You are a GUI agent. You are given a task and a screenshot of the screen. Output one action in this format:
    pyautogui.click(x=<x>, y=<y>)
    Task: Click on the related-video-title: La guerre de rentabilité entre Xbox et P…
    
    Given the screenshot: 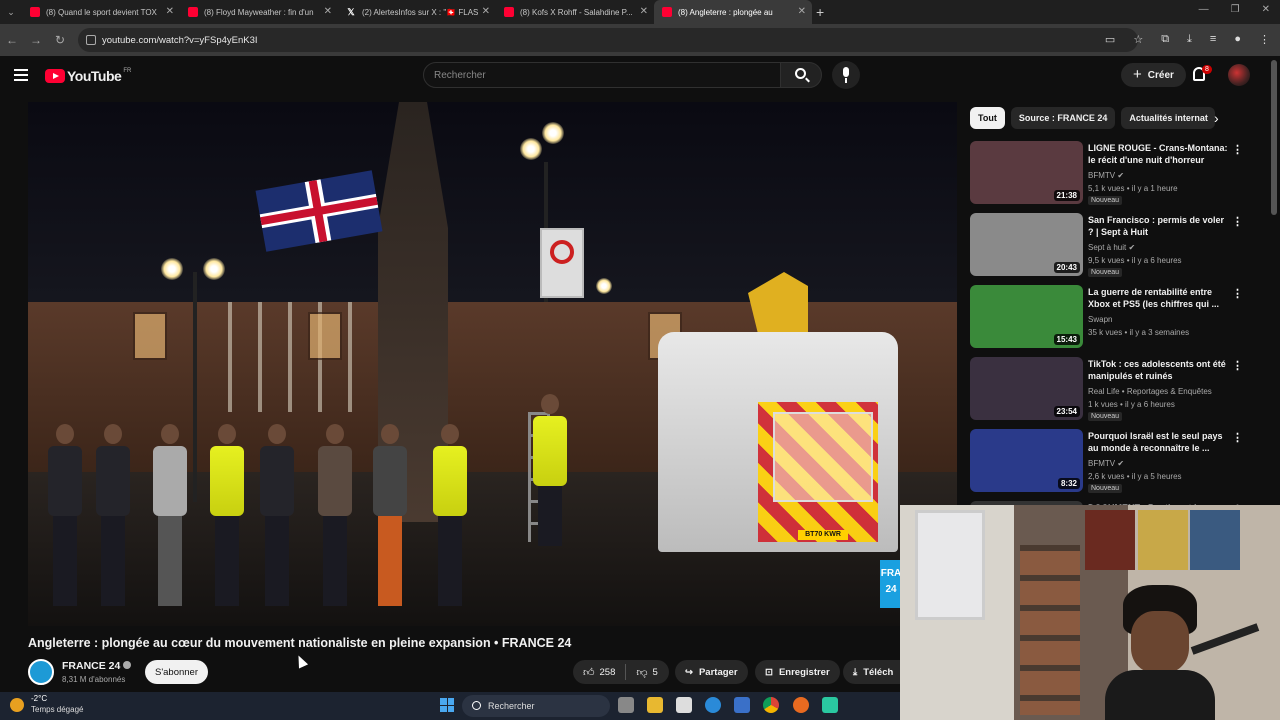 What is the action you would take?
    pyautogui.click(x=1154, y=298)
    